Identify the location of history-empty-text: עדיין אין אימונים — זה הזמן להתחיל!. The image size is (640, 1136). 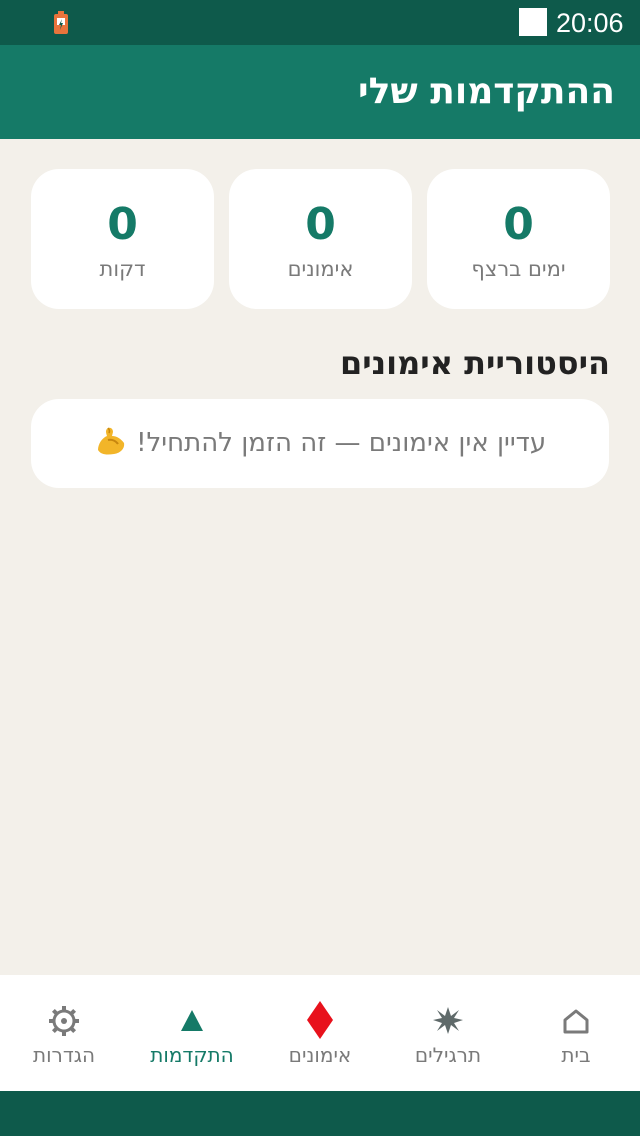
(341, 443).